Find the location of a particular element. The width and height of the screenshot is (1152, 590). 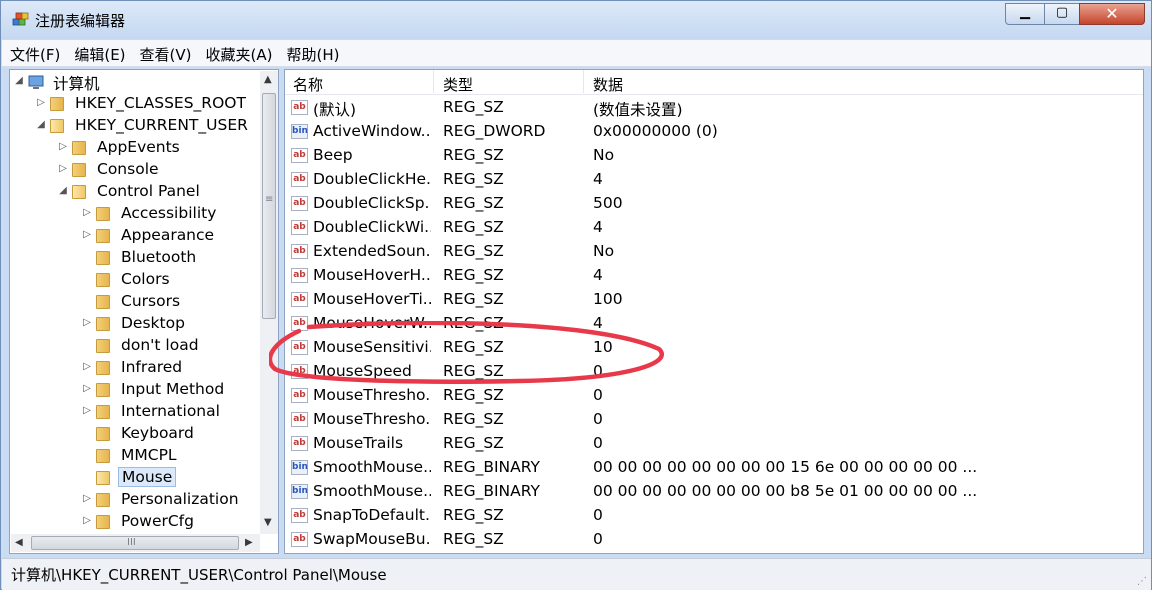

tree-item: don't load is located at coordinates (168, 347).